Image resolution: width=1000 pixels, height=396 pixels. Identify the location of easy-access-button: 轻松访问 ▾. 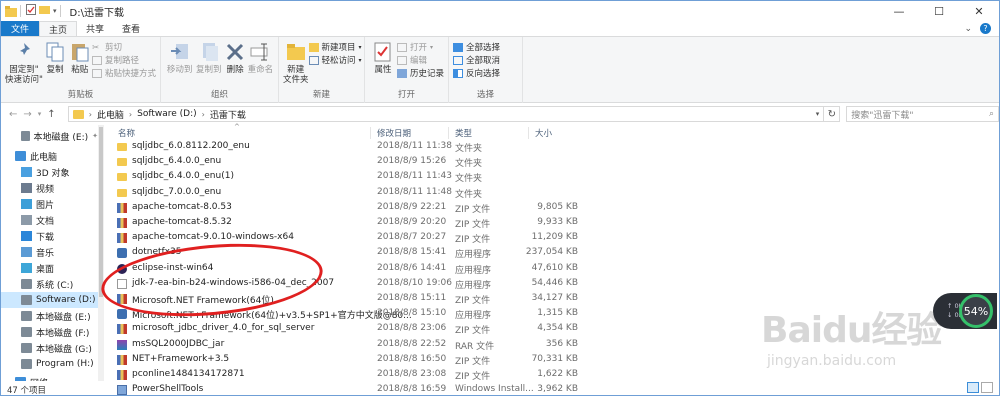
(335, 60).